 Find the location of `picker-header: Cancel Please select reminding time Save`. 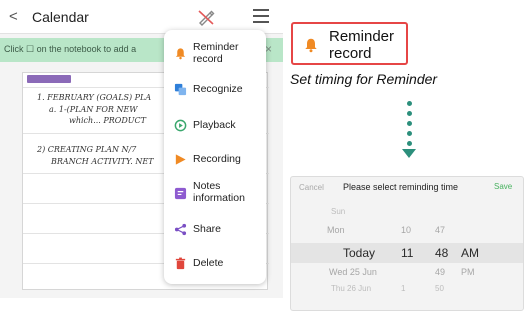

picker-header: Cancel Please select reminding time Save is located at coordinates (407, 187).